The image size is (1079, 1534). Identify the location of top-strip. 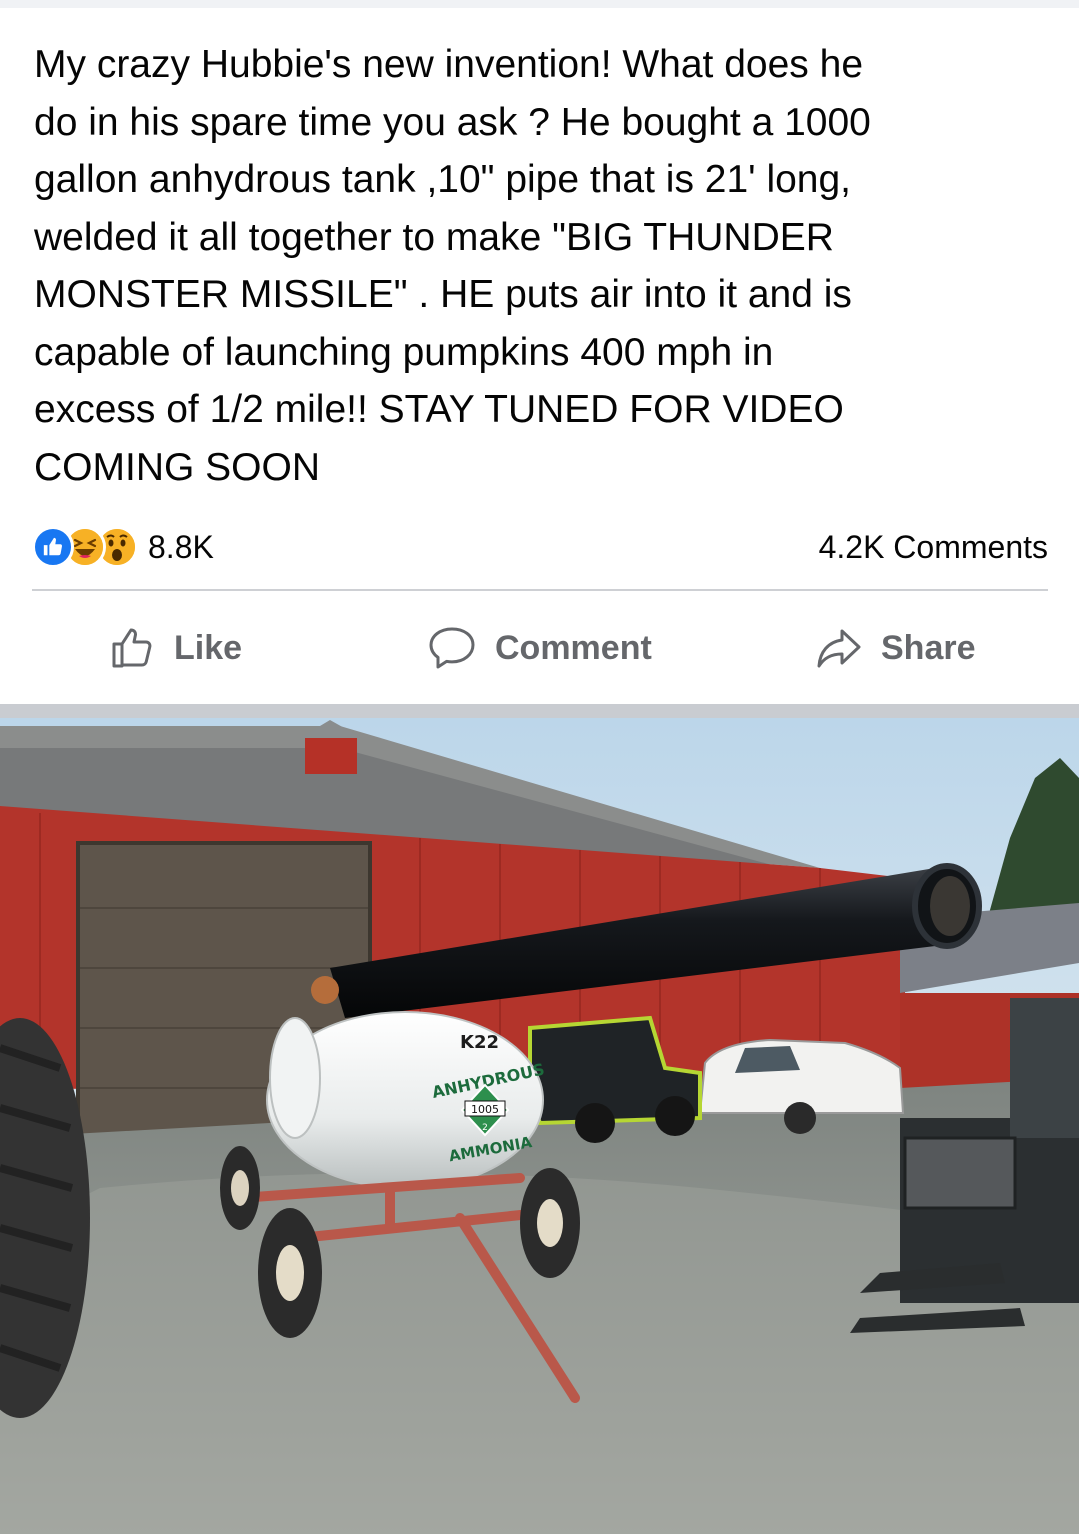
(539, 4).